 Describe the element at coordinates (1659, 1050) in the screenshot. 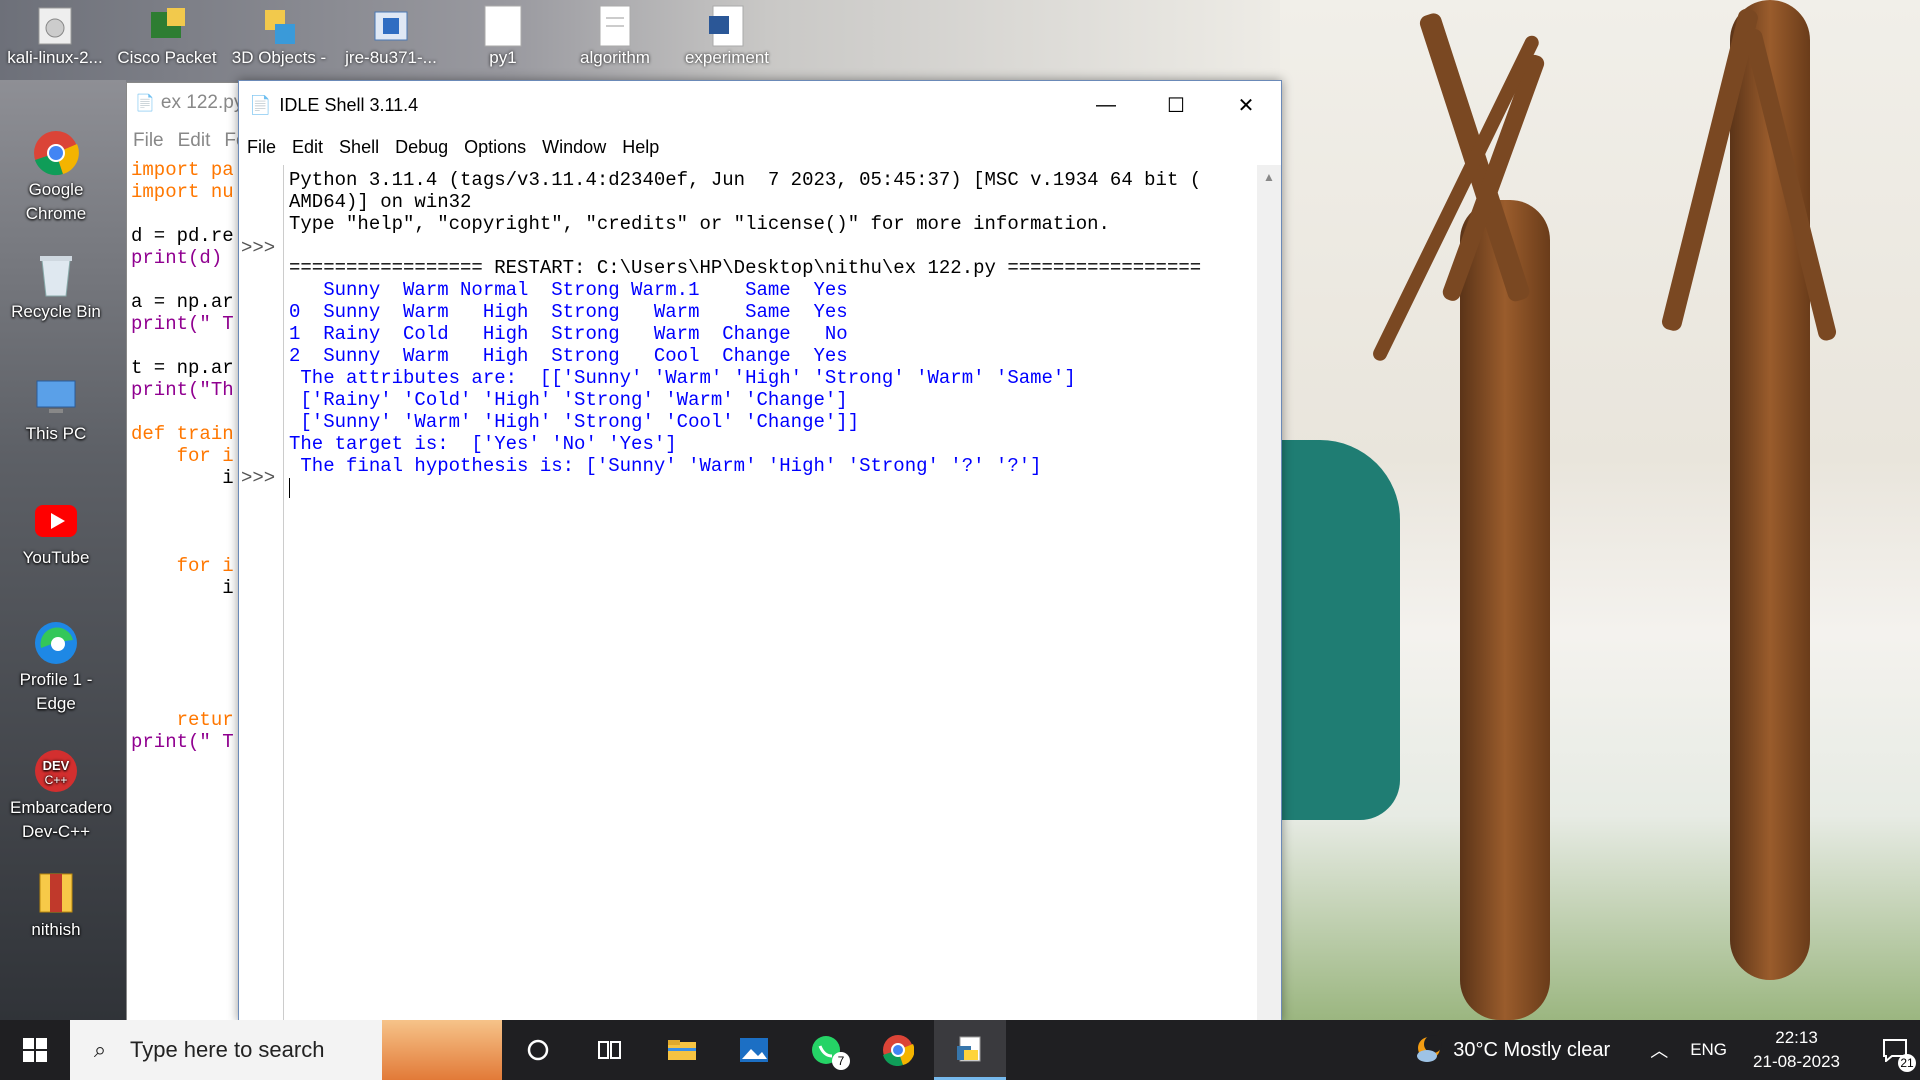

I see `chevron-up-icon: ︿` at that location.